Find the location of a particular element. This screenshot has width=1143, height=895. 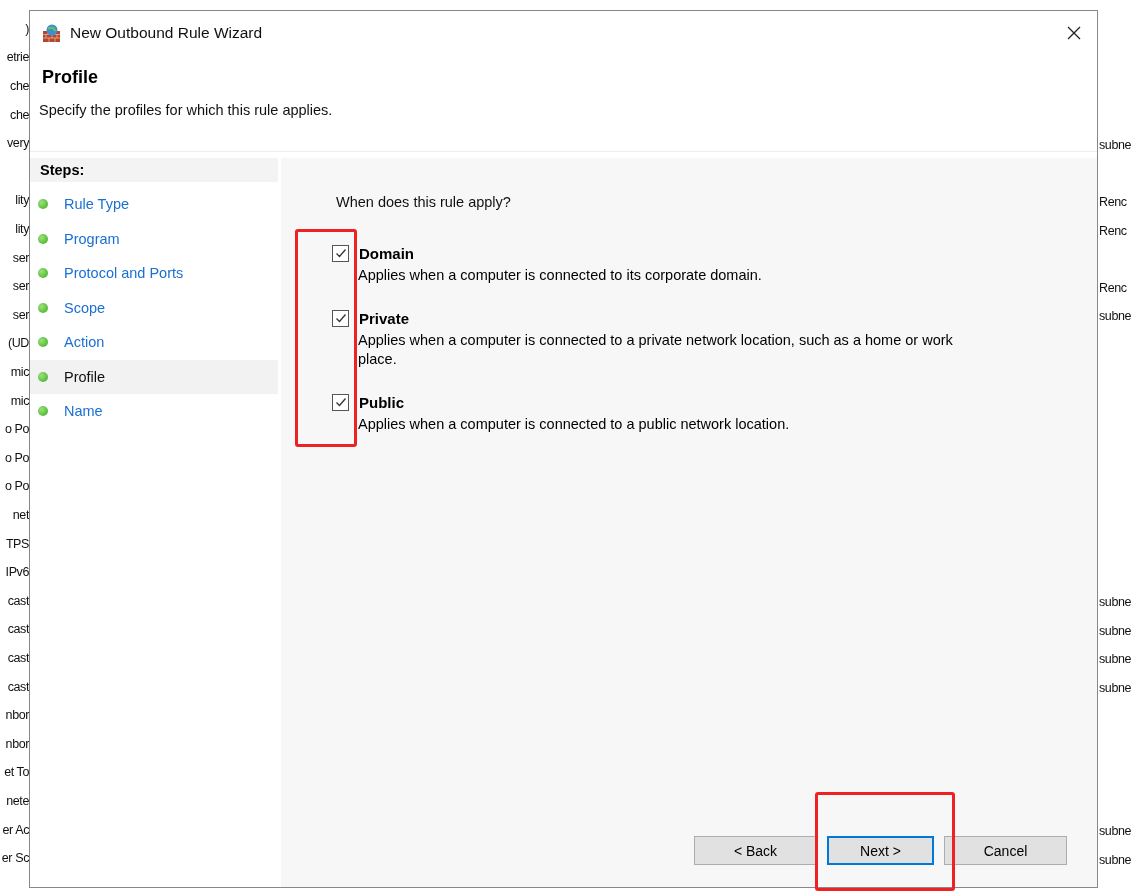

table-cell: ) is located at coordinates (27, 28).